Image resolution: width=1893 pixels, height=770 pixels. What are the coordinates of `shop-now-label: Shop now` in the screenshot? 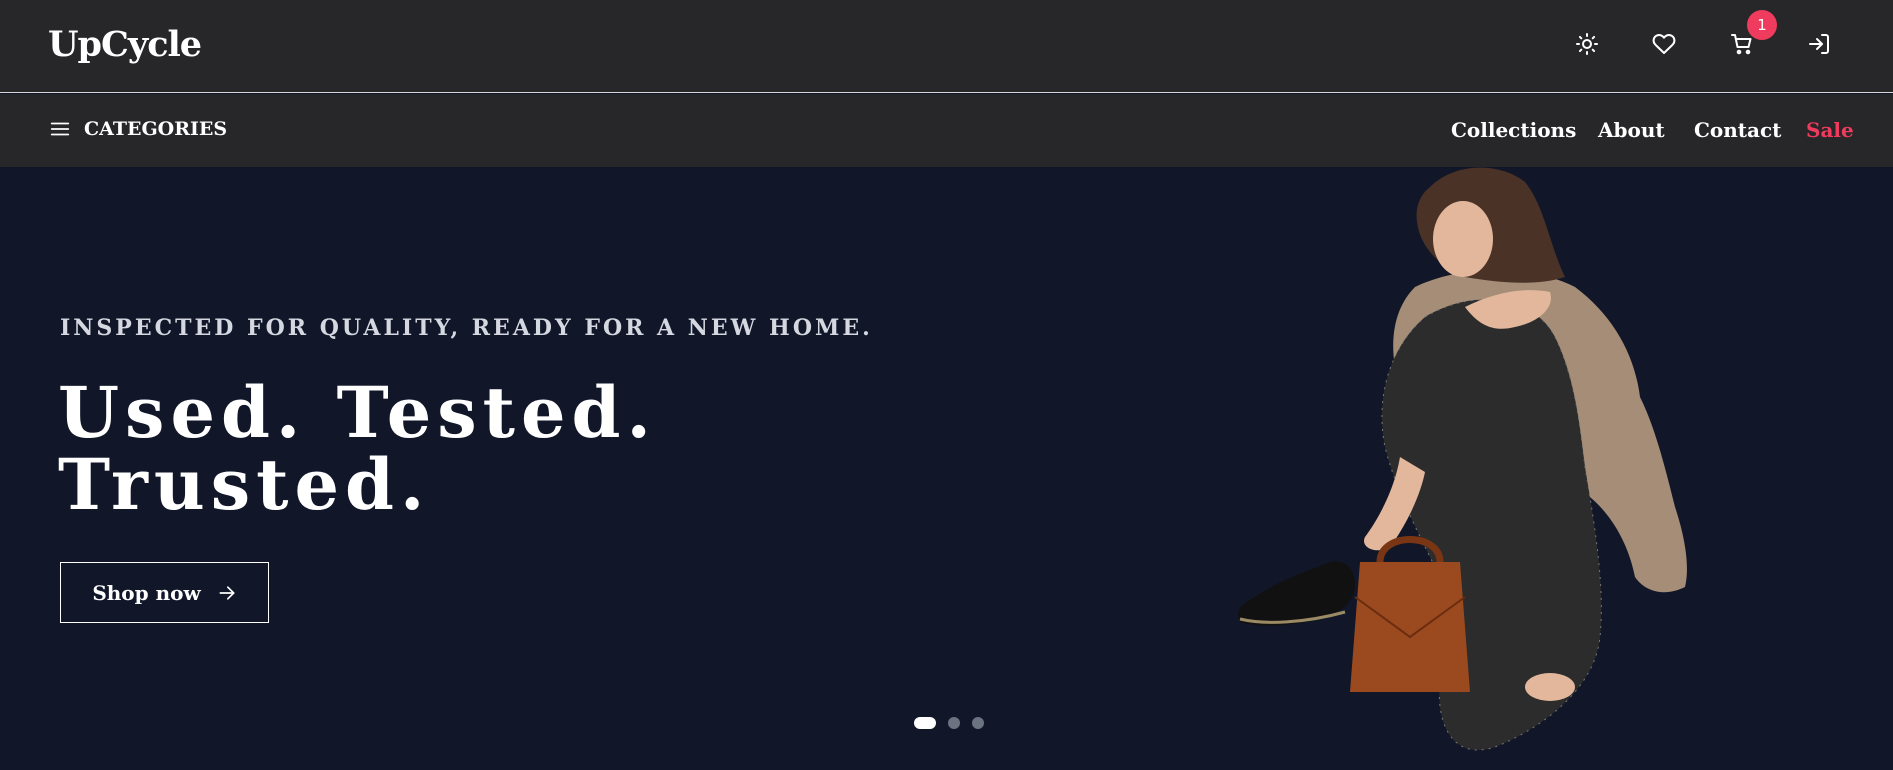 It's located at (146, 592).